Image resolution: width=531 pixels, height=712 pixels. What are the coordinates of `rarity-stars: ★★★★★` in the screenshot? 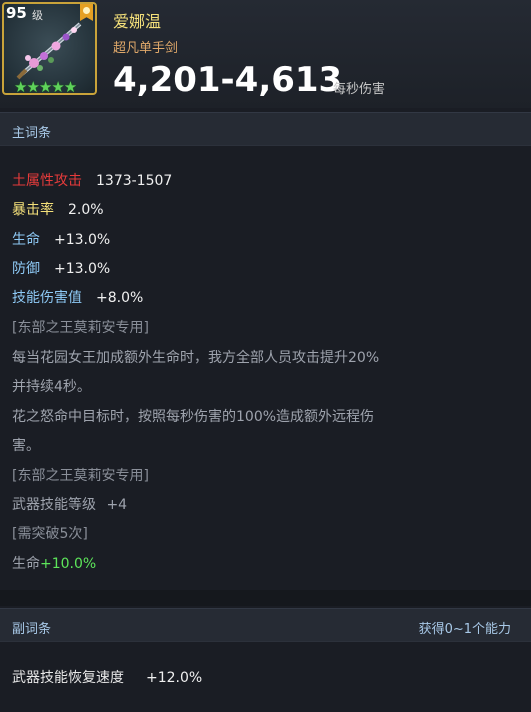 It's located at (45, 86).